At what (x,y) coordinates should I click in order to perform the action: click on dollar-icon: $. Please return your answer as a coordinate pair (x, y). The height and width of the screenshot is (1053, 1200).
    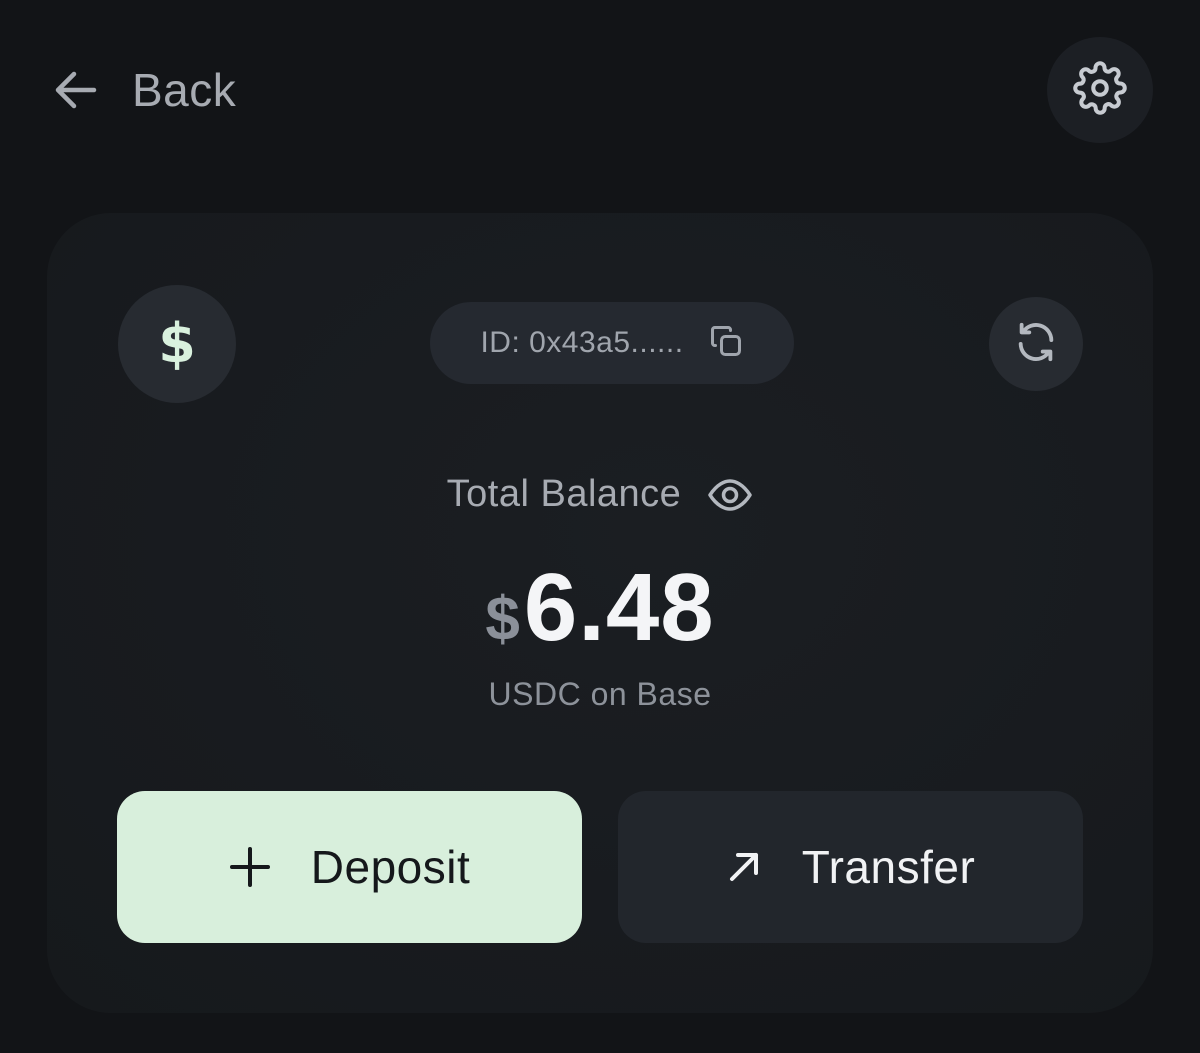
    Looking at the image, I should click on (177, 343).